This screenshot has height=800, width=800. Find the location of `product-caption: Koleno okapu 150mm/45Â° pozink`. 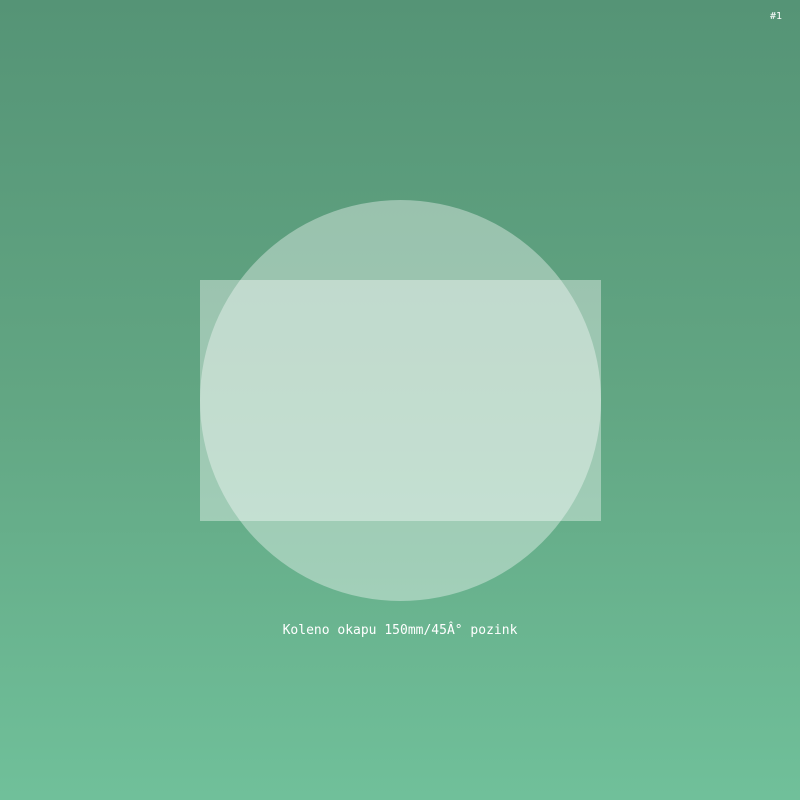

product-caption: Koleno okapu 150mm/45Â° pozink is located at coordinates (400, 630).